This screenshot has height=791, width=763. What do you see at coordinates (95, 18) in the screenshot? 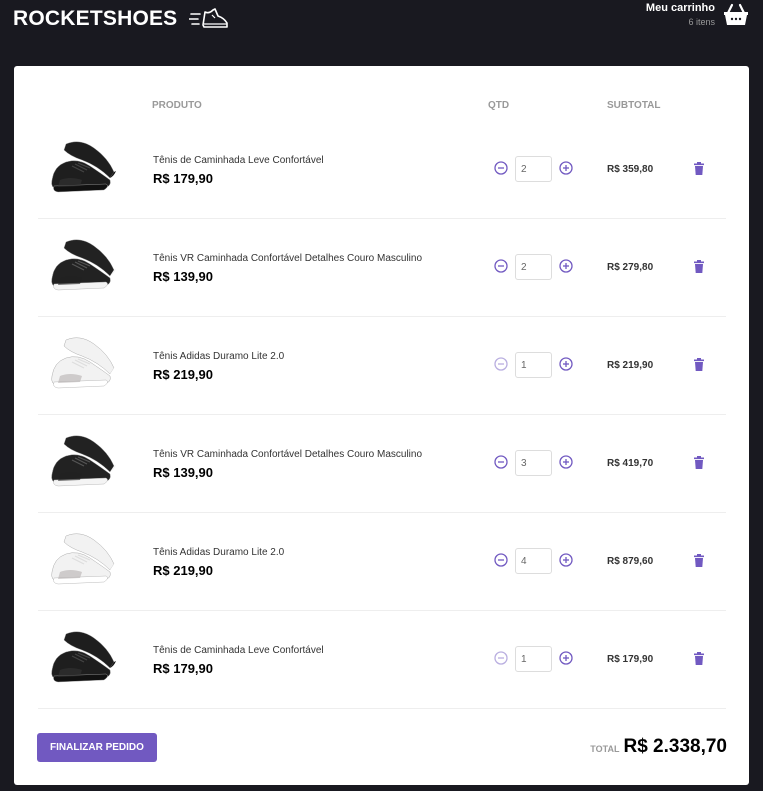
I see `logo-text: ROCKETSHOES` at bounding box center [95, 18].